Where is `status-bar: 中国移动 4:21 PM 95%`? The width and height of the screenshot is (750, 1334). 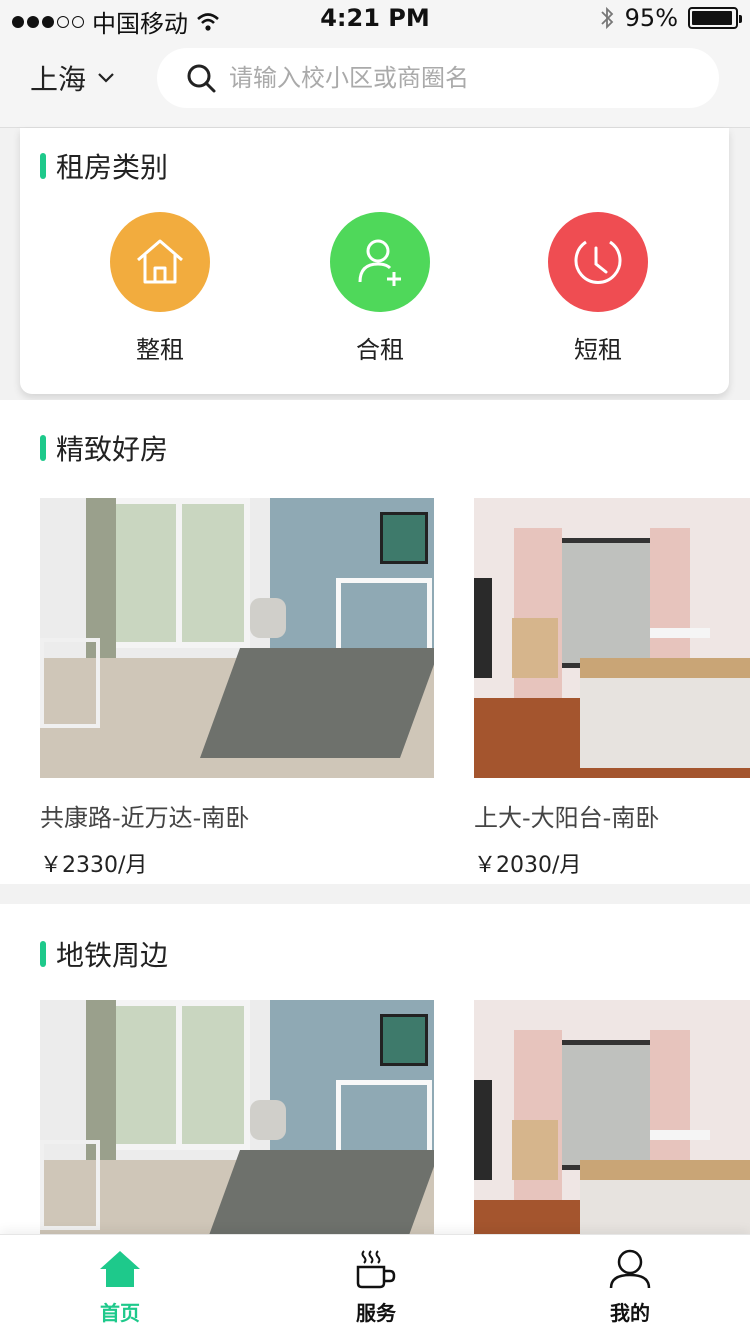
status-bar: 中国移动 4:21 PM 95% is located at coordinates (375, 19).